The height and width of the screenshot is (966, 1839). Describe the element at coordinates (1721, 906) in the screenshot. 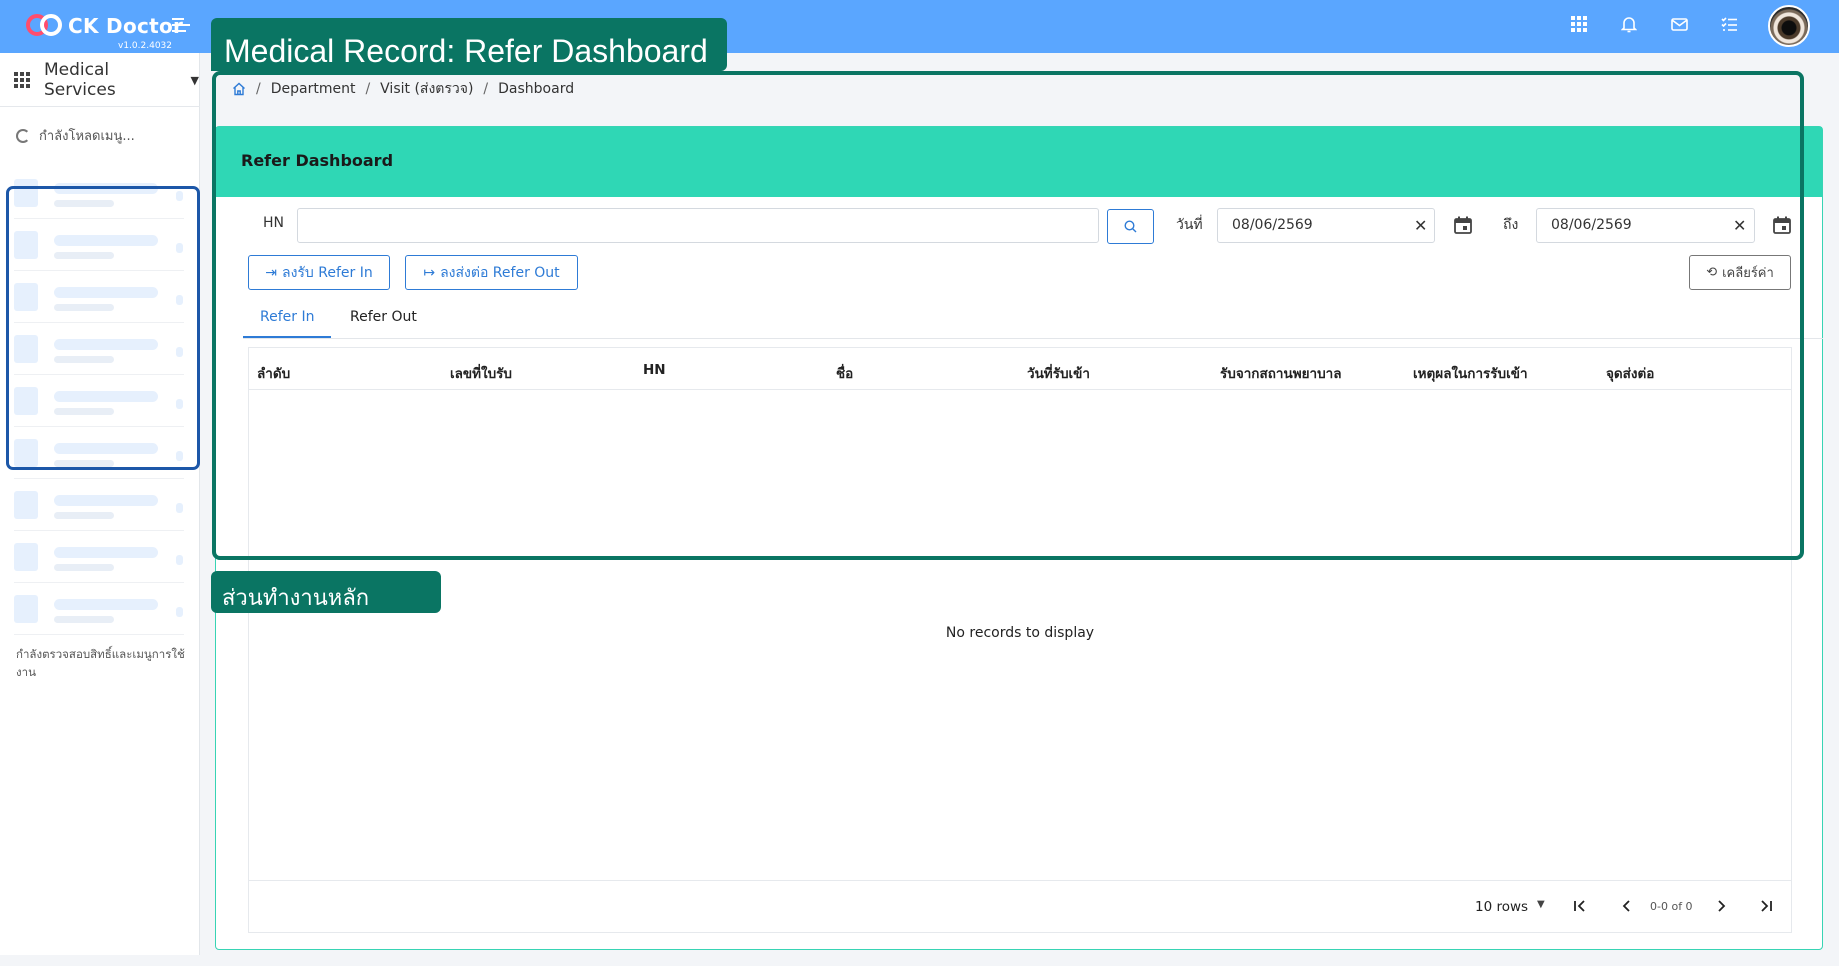

I see `next-page-icon` at that location.